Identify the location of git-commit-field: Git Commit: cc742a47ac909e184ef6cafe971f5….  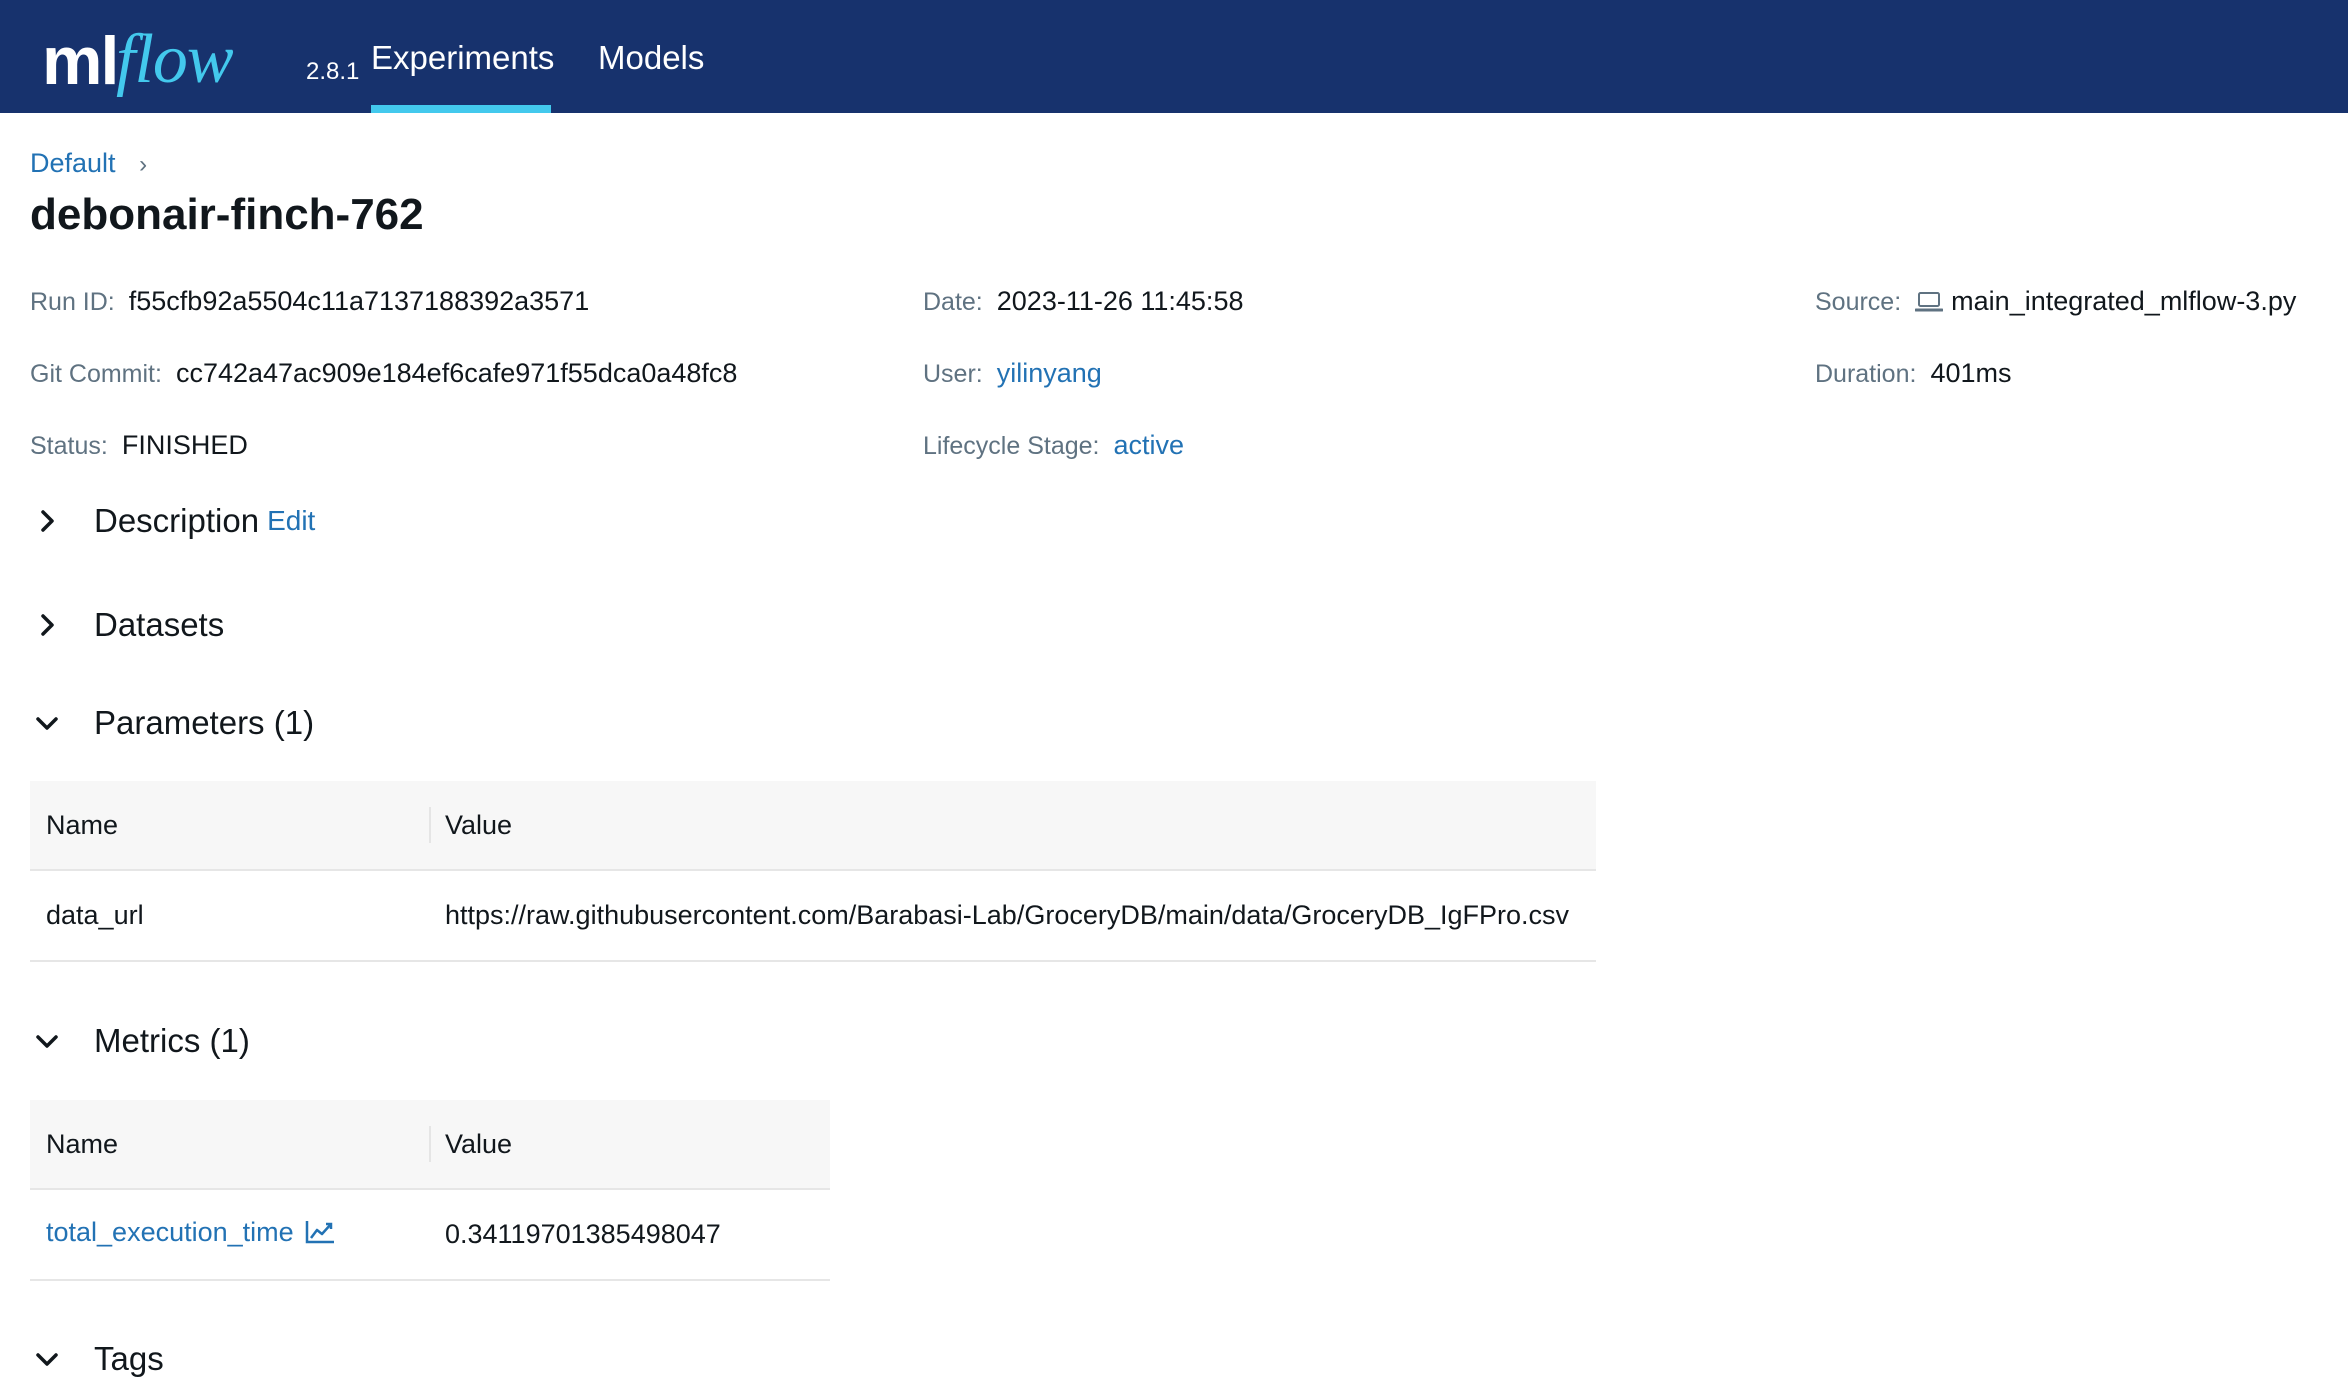
(383, 373).